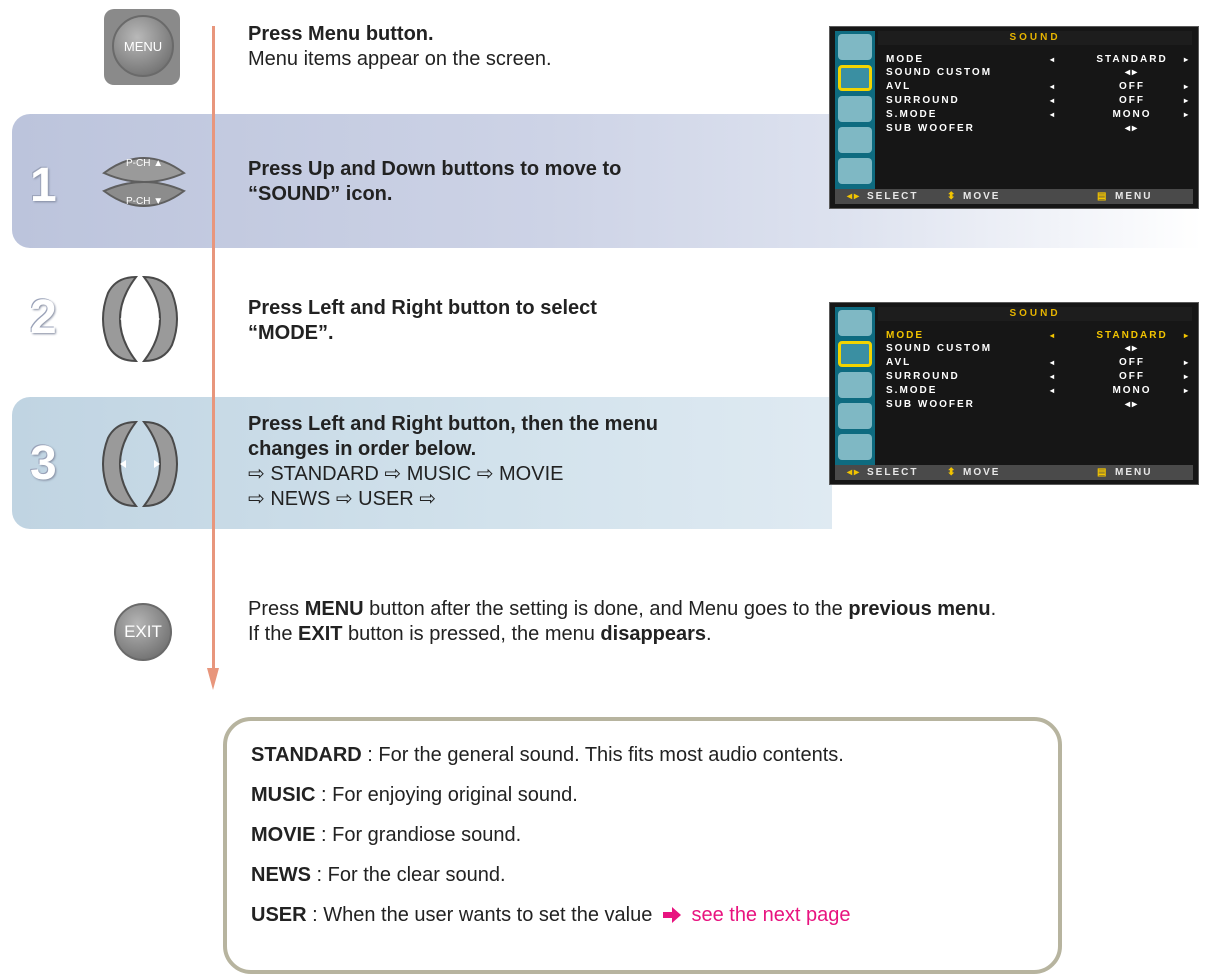 This screenshot has width=1206, height=976. What do you see at coordinates (213, 348) in the screenshot?
I see `flow-line` at bounding box center [213, 348].